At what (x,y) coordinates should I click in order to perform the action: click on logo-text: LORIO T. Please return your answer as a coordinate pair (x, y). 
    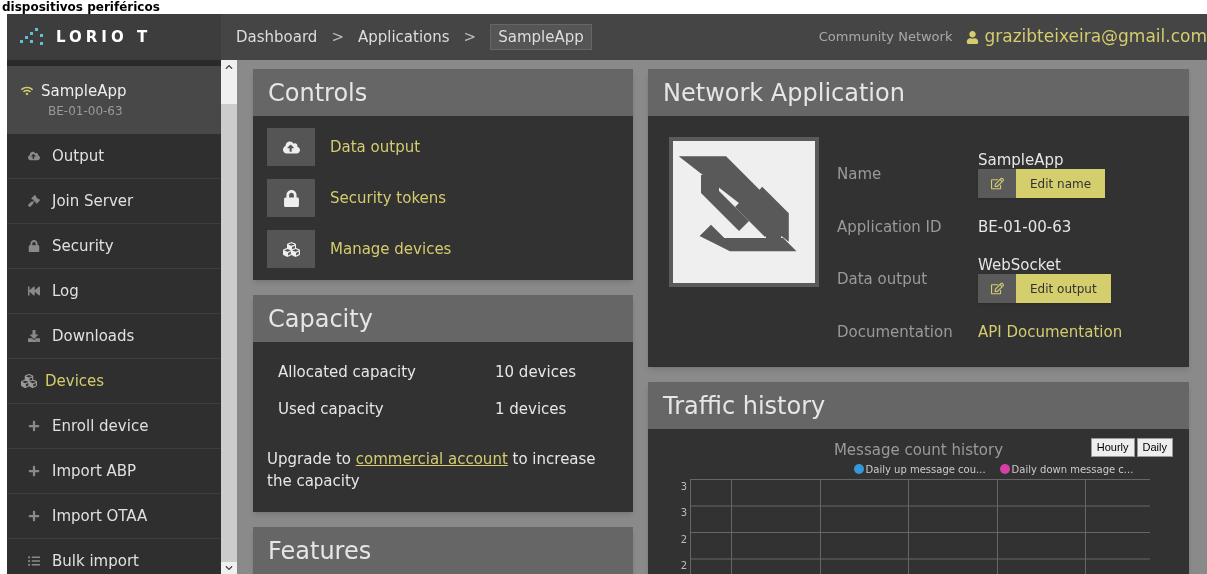
    Looking at the image, I should click on (104, 37).